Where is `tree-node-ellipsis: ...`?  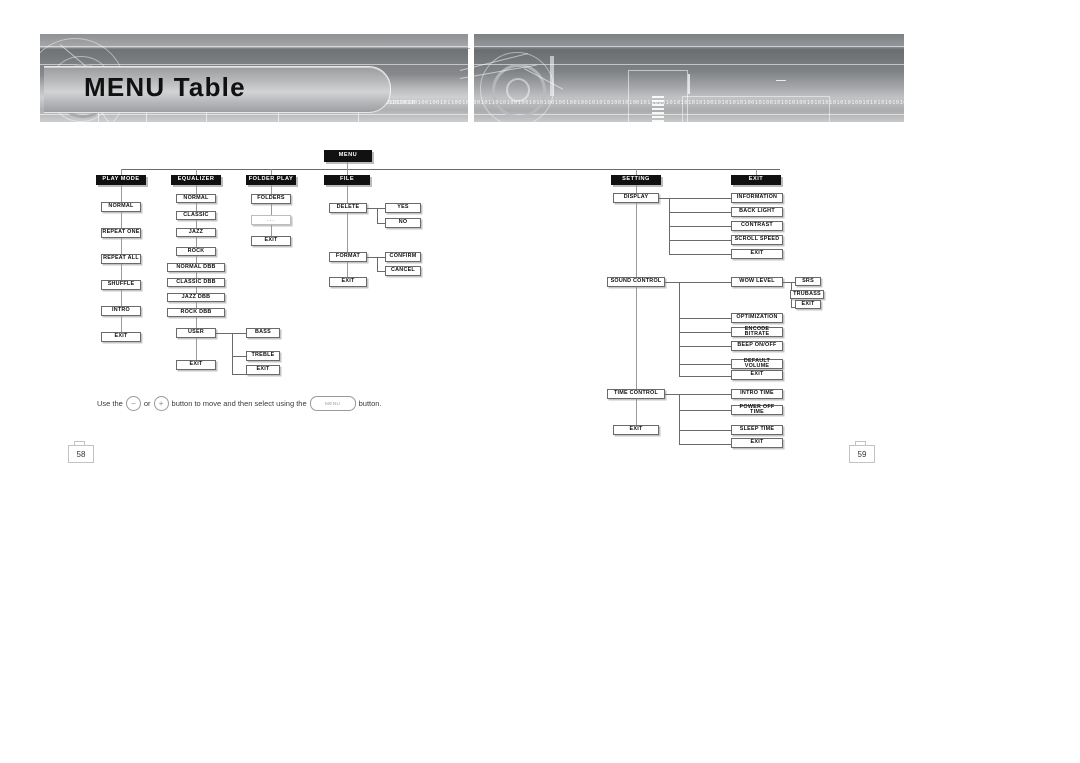 tree-node-ellipsis: ... is located at coordinates (271, 220).